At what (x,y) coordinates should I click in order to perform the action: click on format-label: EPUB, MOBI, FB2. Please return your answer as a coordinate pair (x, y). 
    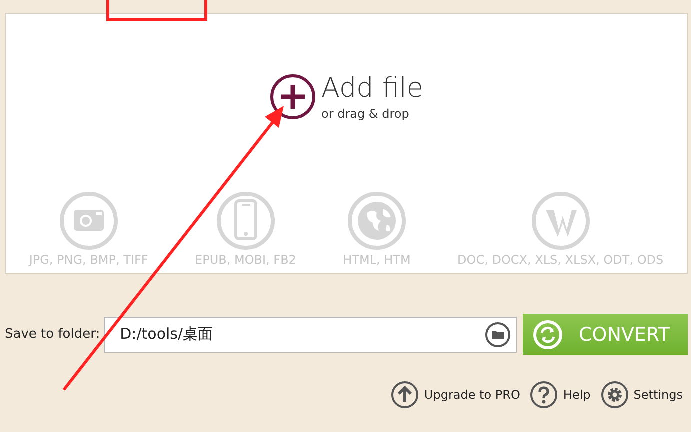
    Looking at the image, I should click on (245, 260).